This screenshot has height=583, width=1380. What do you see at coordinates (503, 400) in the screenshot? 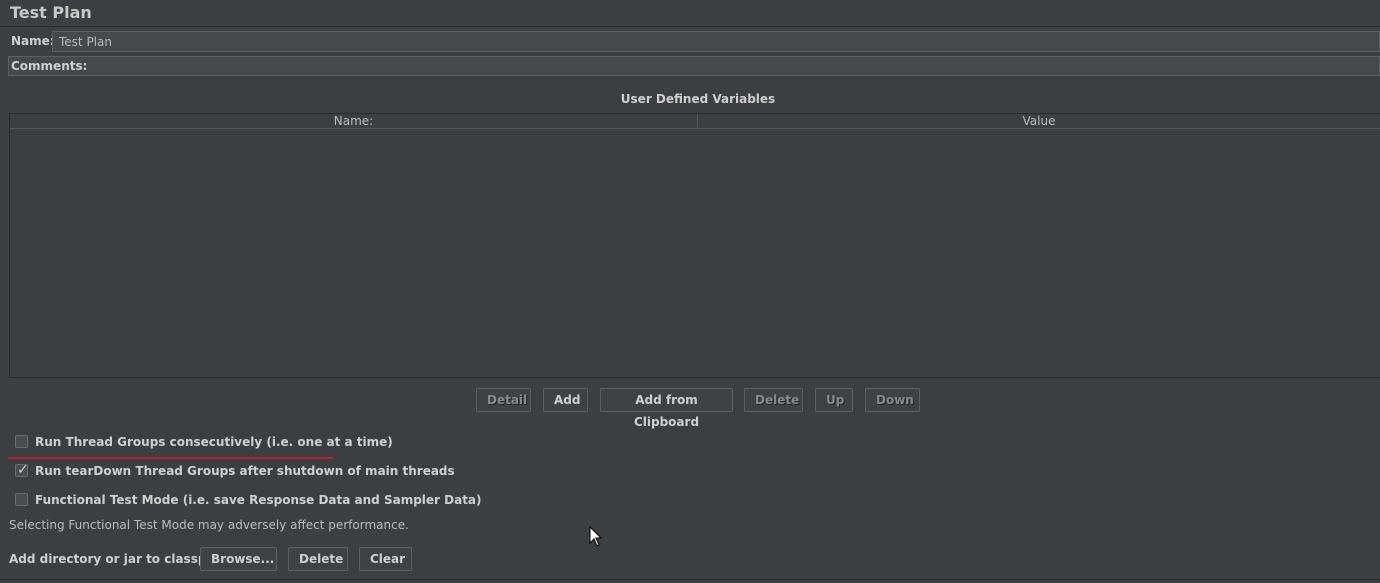
I see `detail-button: Detail` at bounding box center [503, 400].